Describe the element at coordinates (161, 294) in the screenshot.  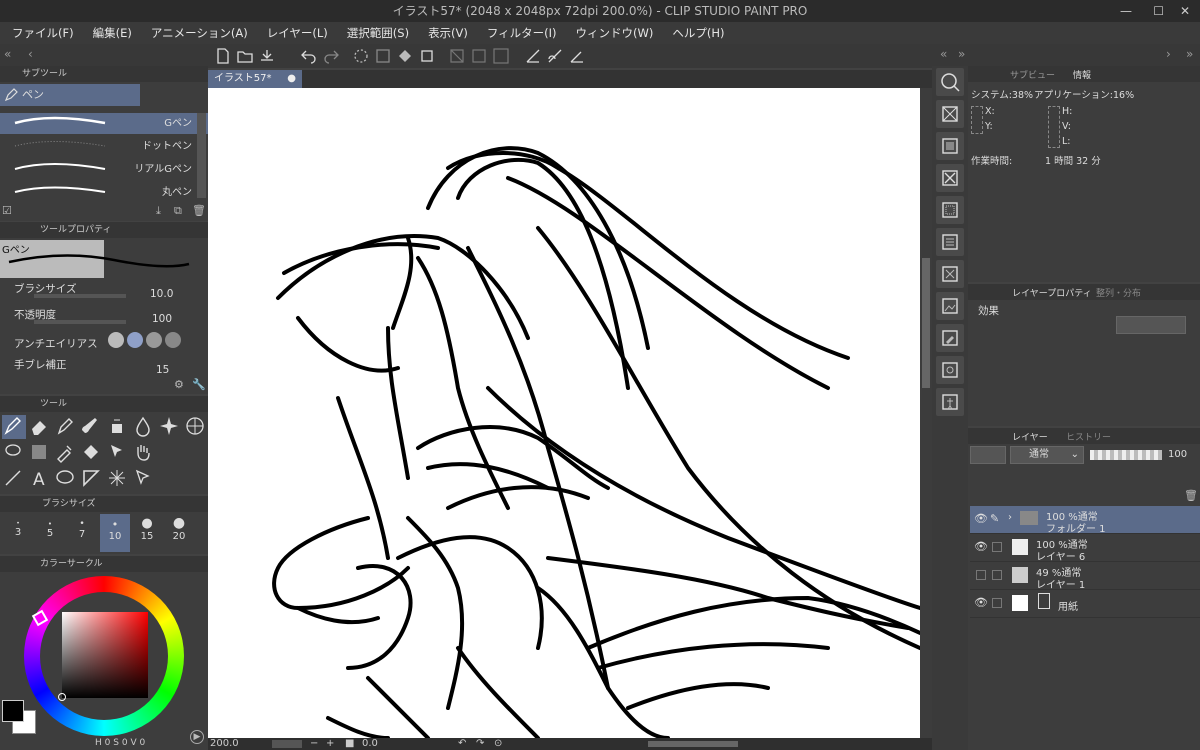
I see `brush-size-value: 10.0` at that location.